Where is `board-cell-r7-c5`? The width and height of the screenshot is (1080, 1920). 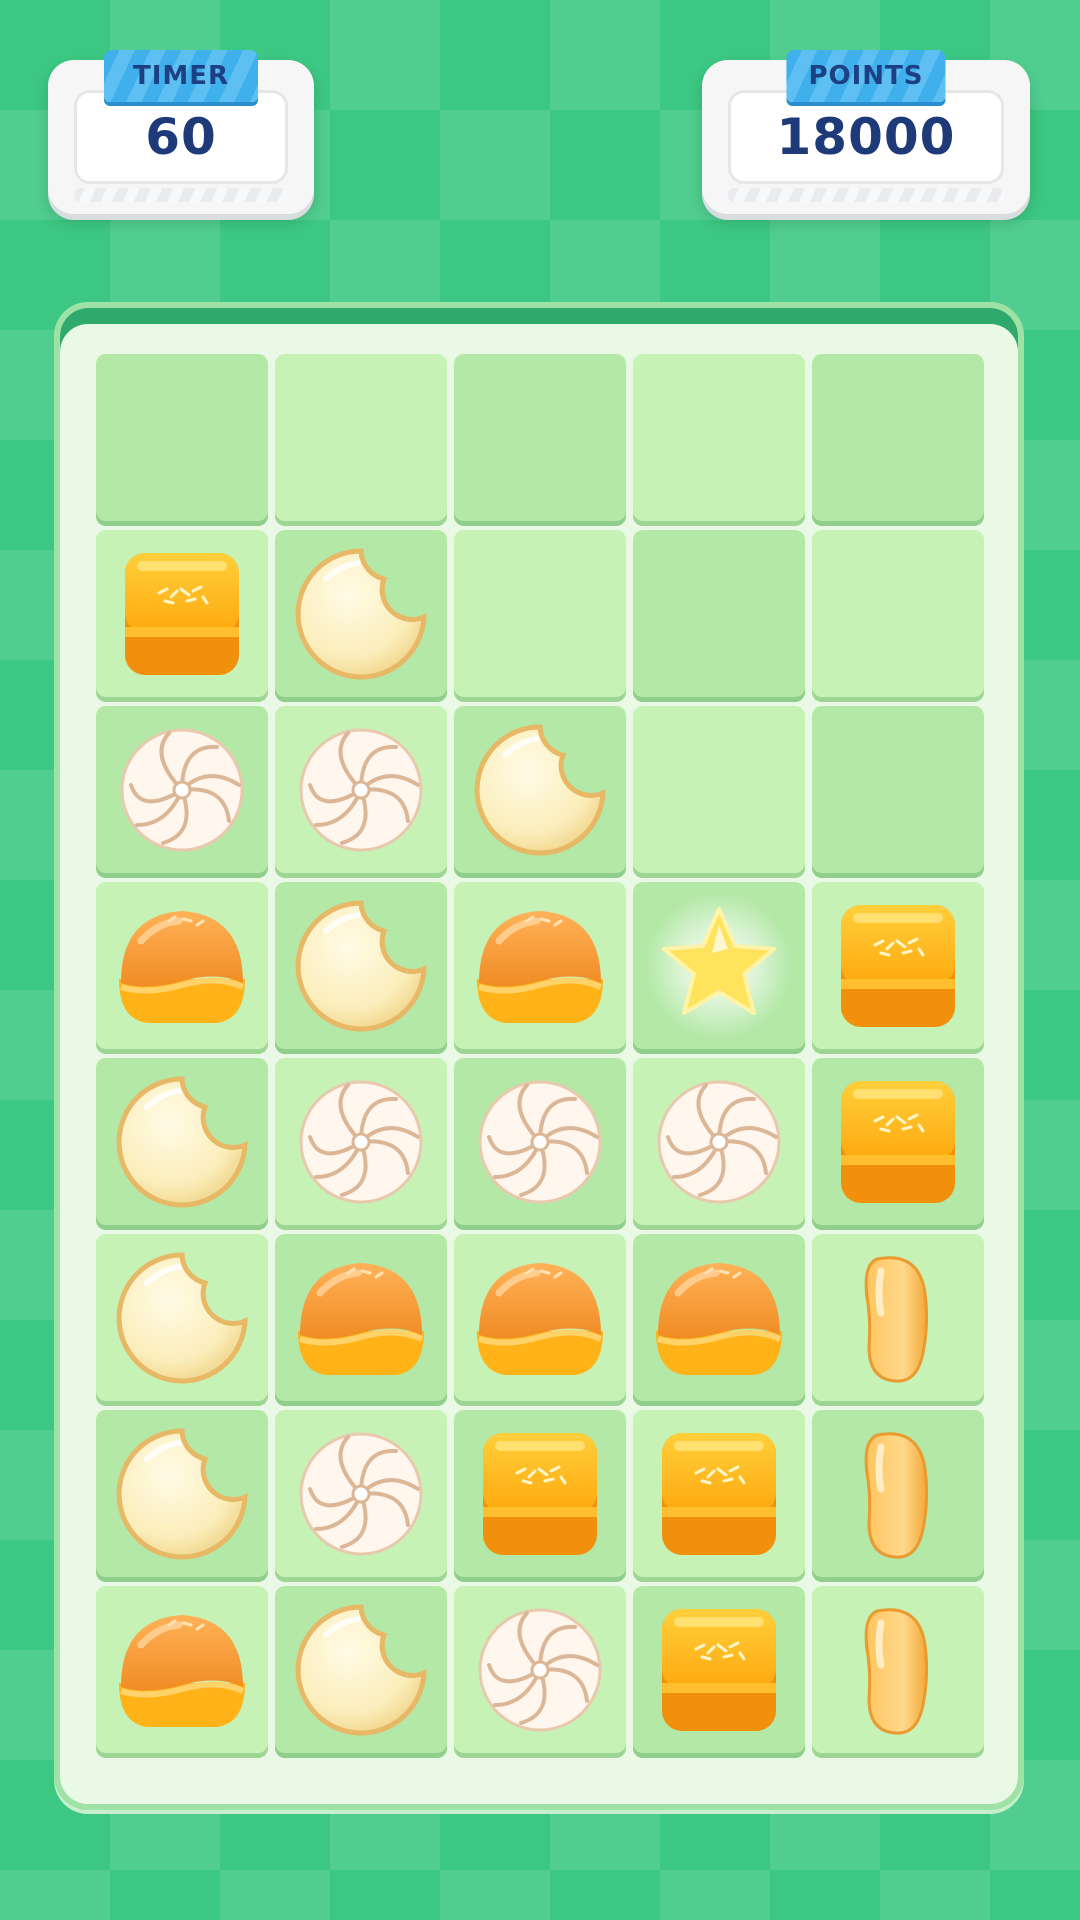
board-cell-r7-c5 is located at coordinates (898, 1496).